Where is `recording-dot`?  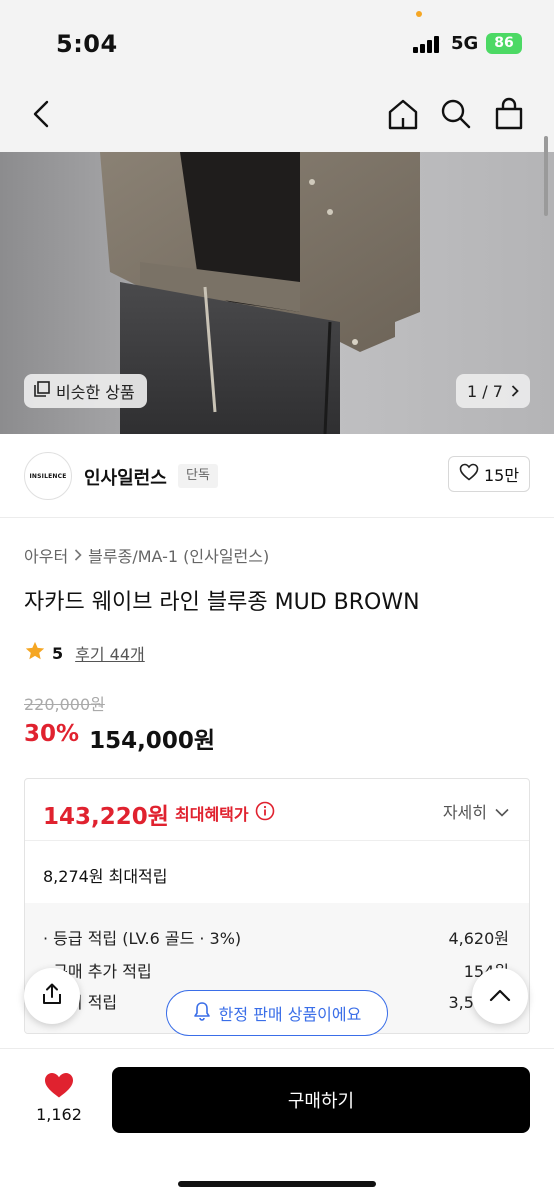
recording-dot is located at coordinates (419, 14).